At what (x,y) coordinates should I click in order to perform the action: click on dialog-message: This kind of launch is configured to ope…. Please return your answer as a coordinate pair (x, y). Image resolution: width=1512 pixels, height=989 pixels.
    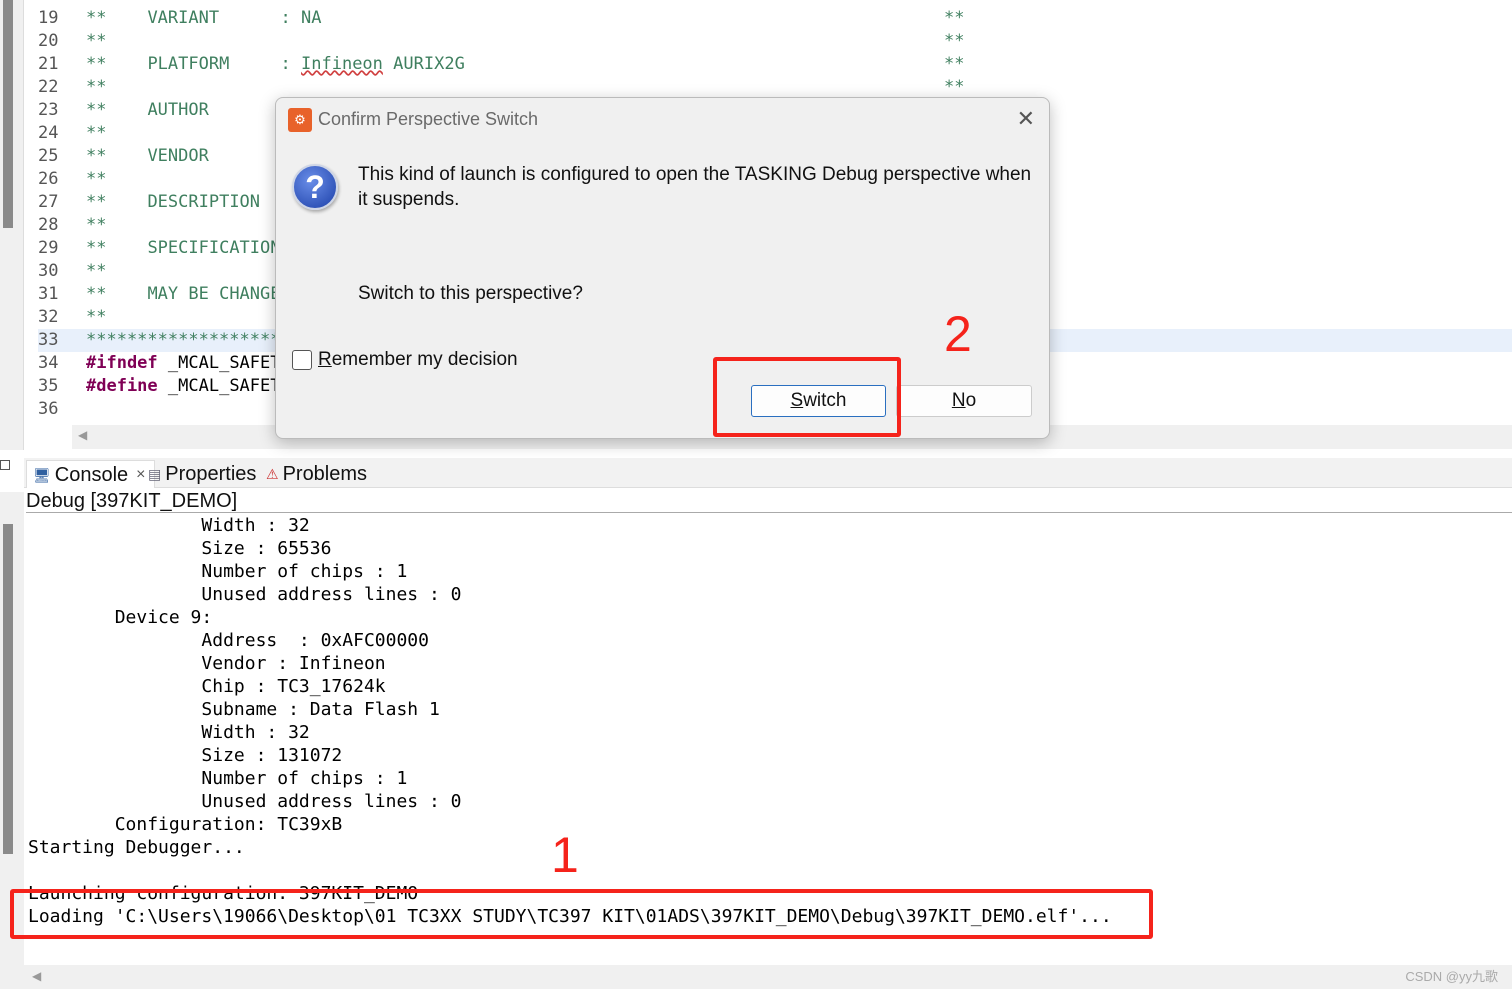
    Looking at the image, I should click on (695, 187).